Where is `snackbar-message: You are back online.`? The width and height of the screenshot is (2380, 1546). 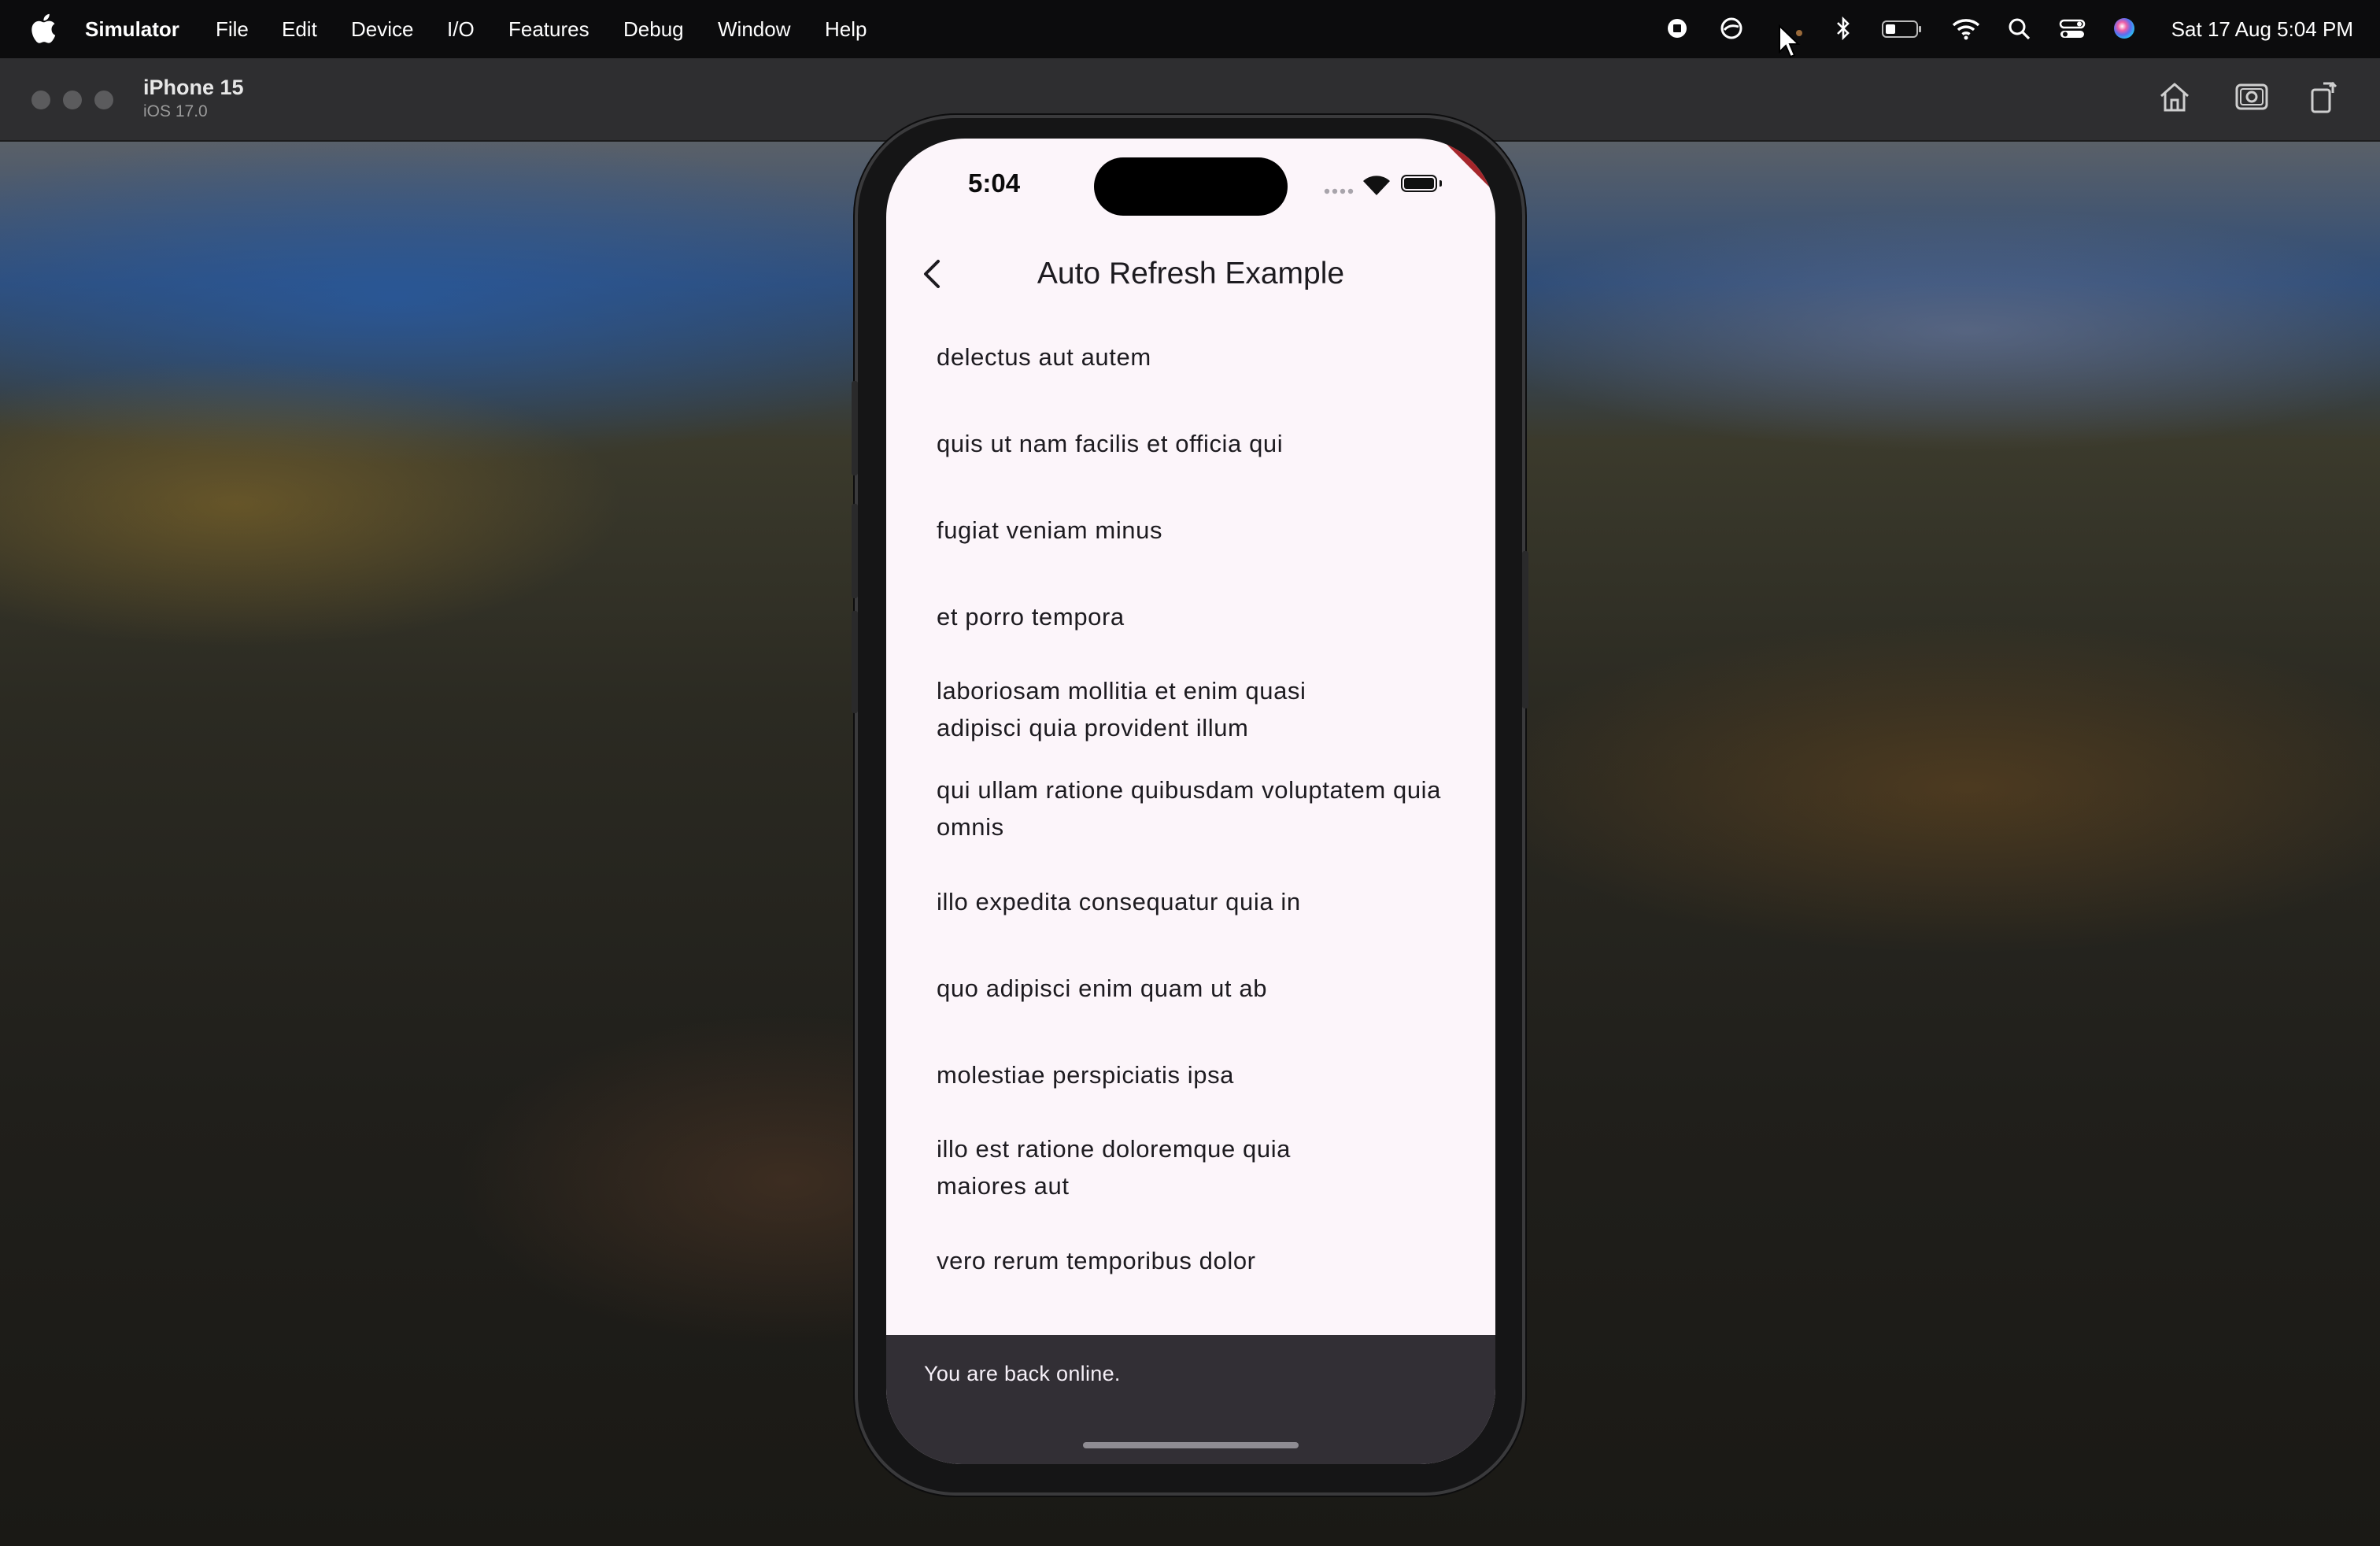
snackbar-message: You are back online. is located at coordinates (1022, 1373).